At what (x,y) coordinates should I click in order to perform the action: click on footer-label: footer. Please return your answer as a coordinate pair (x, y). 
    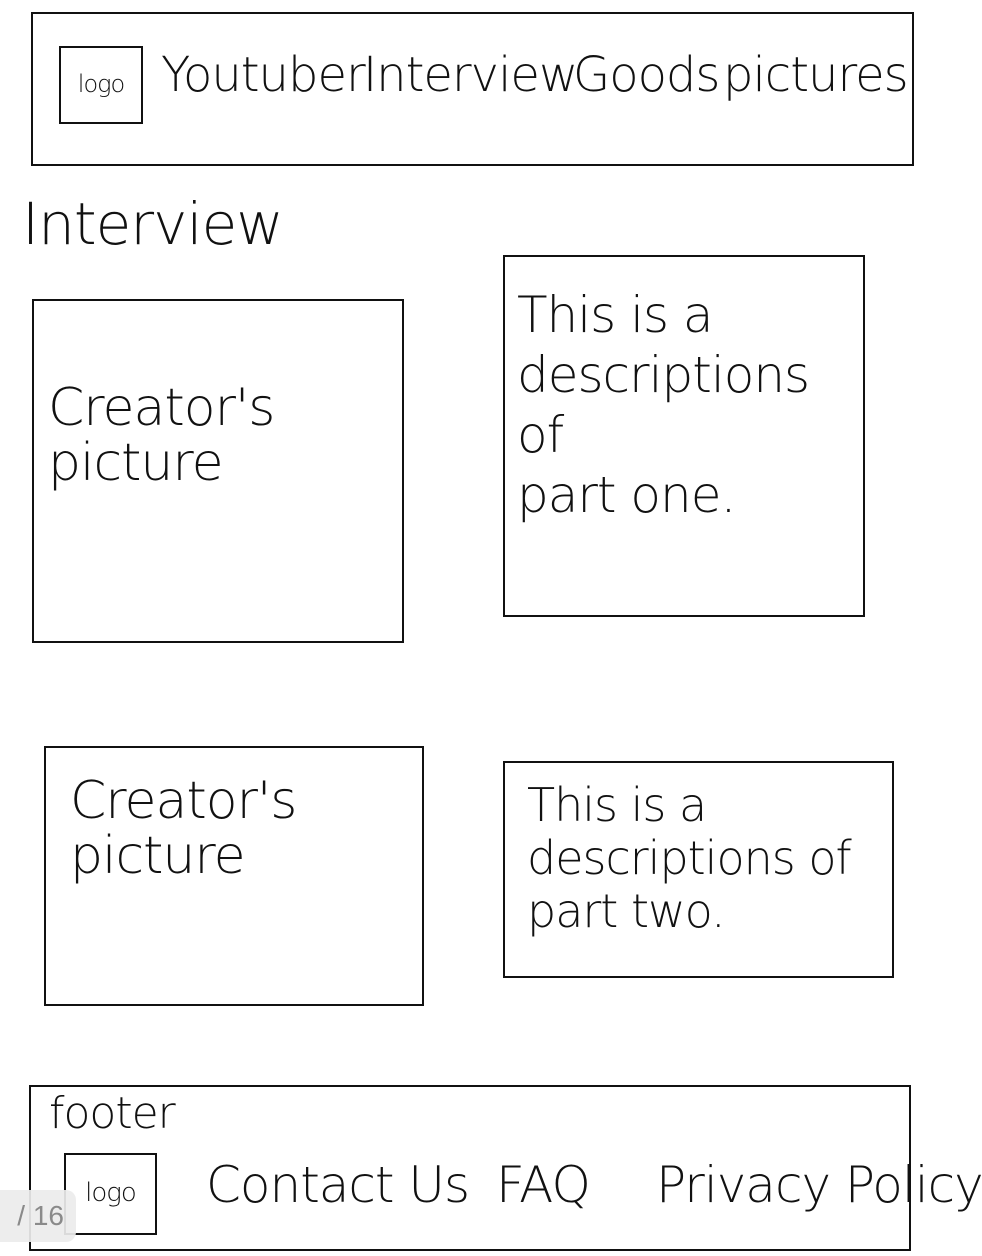
    Looking at the image, I should click on (112, 1113).